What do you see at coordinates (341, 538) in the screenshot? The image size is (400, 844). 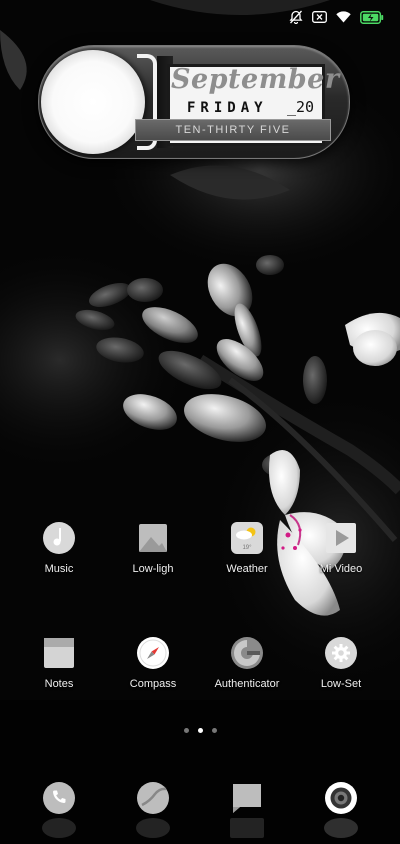 I see `play-icon` at bounding box center [341, 538].